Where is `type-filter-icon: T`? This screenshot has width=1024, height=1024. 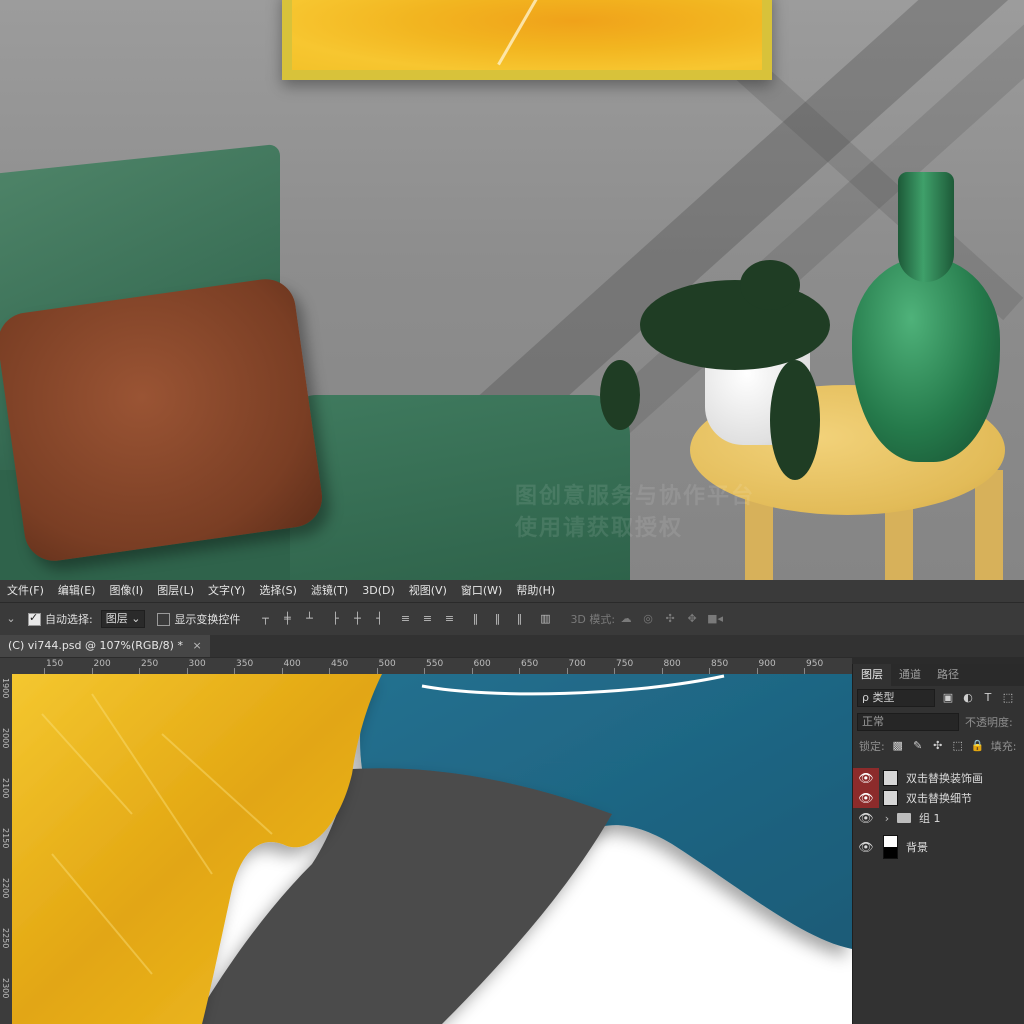 type-filter-icon: T is located at coordinates (988, 698).